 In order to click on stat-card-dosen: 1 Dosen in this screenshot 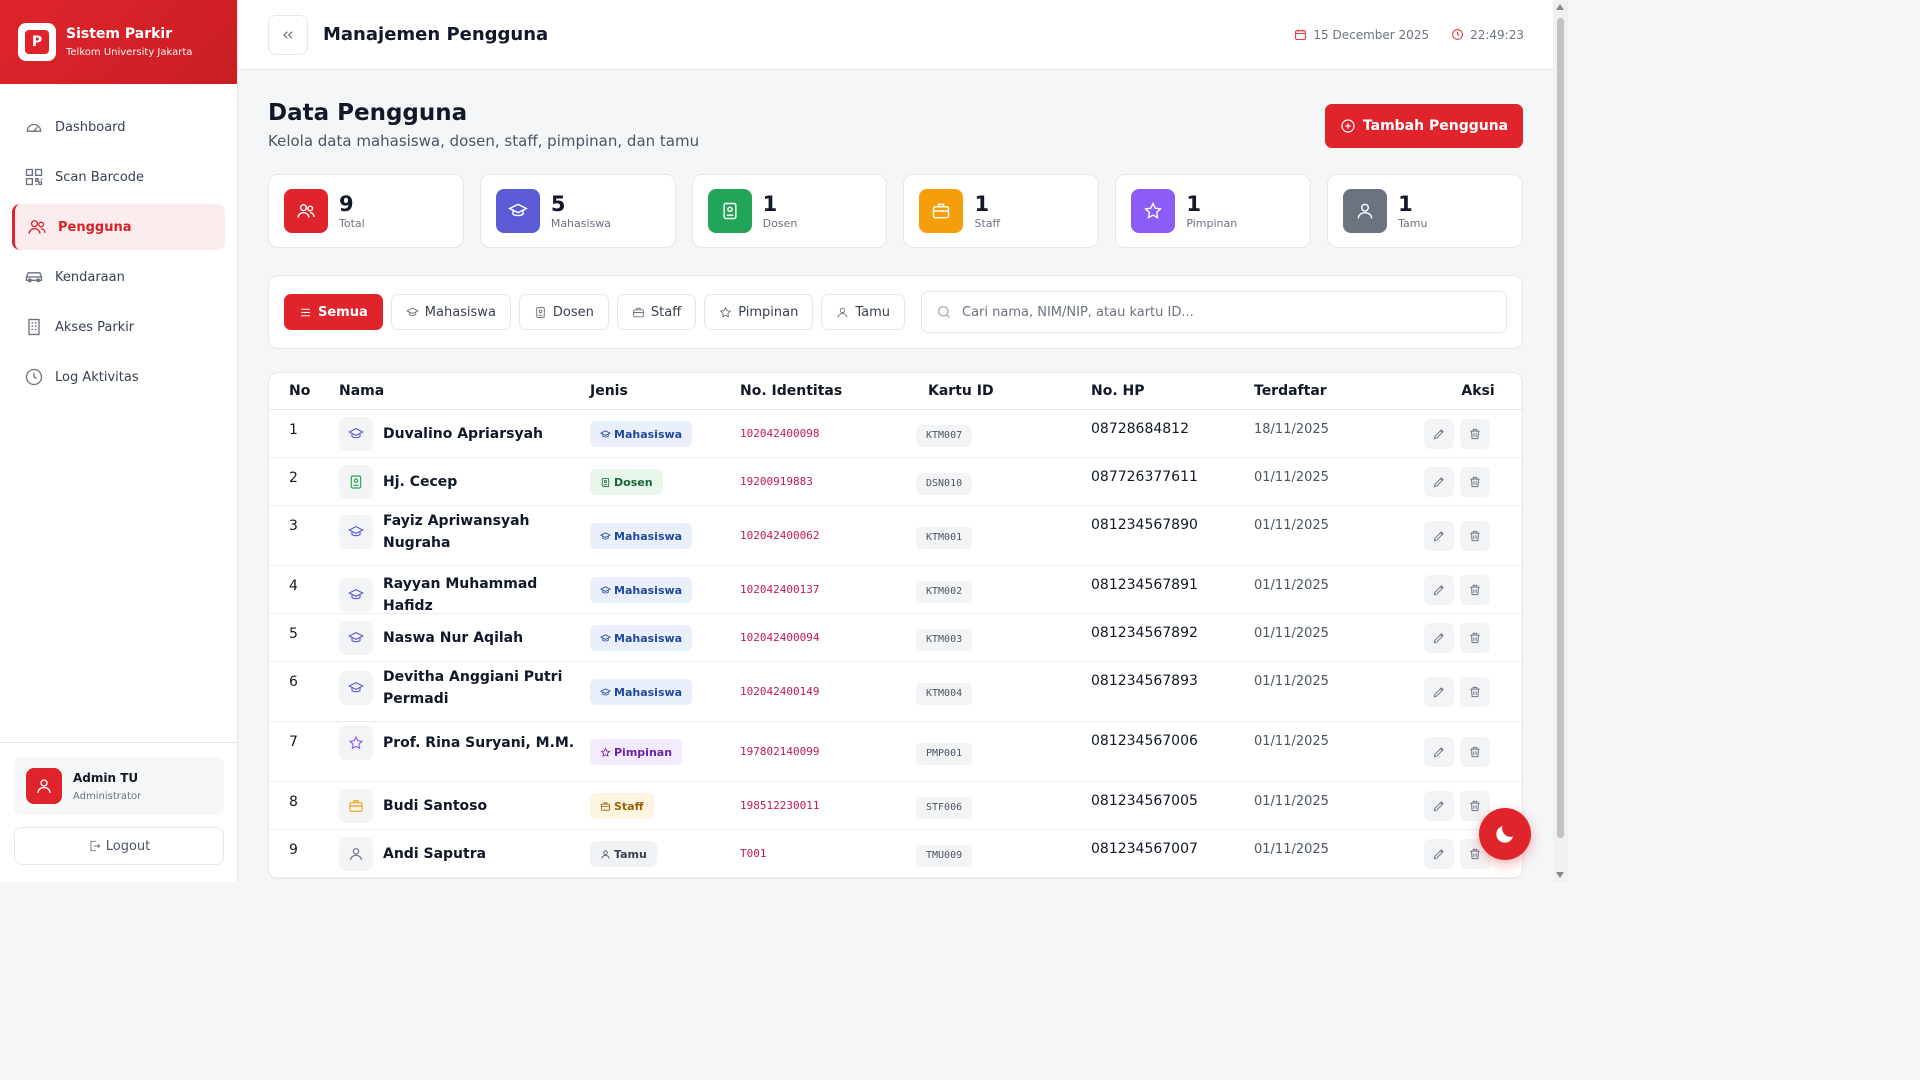, I will do `click(789, 211)`.